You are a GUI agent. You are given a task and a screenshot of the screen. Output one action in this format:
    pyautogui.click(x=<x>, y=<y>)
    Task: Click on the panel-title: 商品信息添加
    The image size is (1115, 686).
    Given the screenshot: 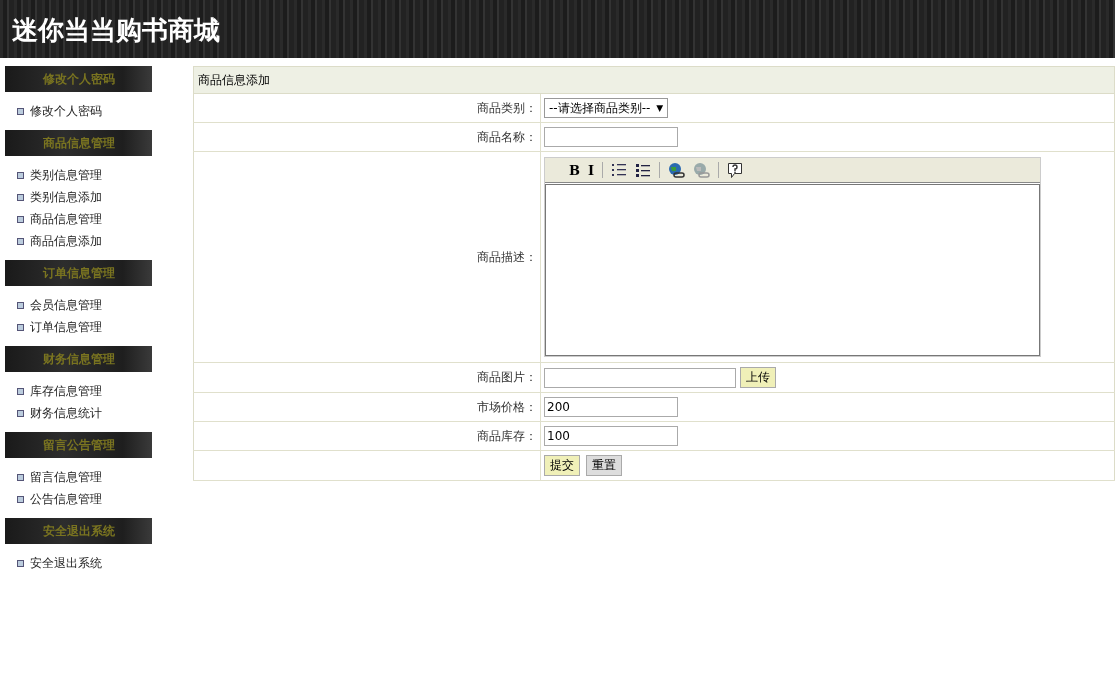 What is the action you would take?
    pyautogui.click(x=654, y=80)
    